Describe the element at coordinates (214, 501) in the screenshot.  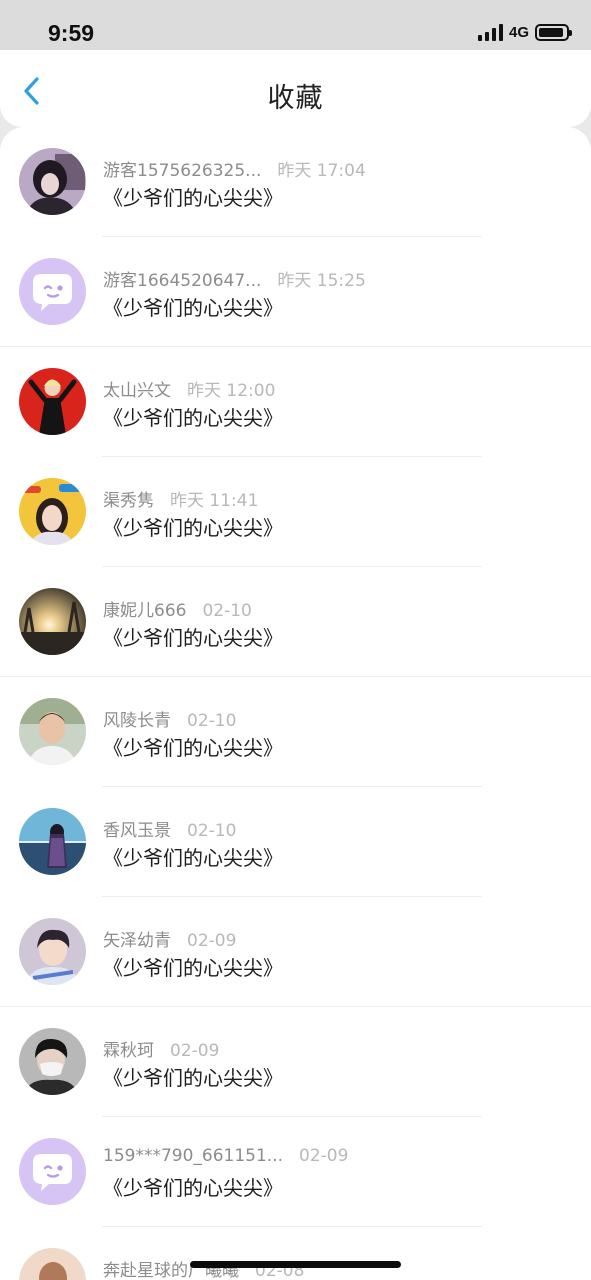
I see `timestamp: 昨天 11:41` at that location.